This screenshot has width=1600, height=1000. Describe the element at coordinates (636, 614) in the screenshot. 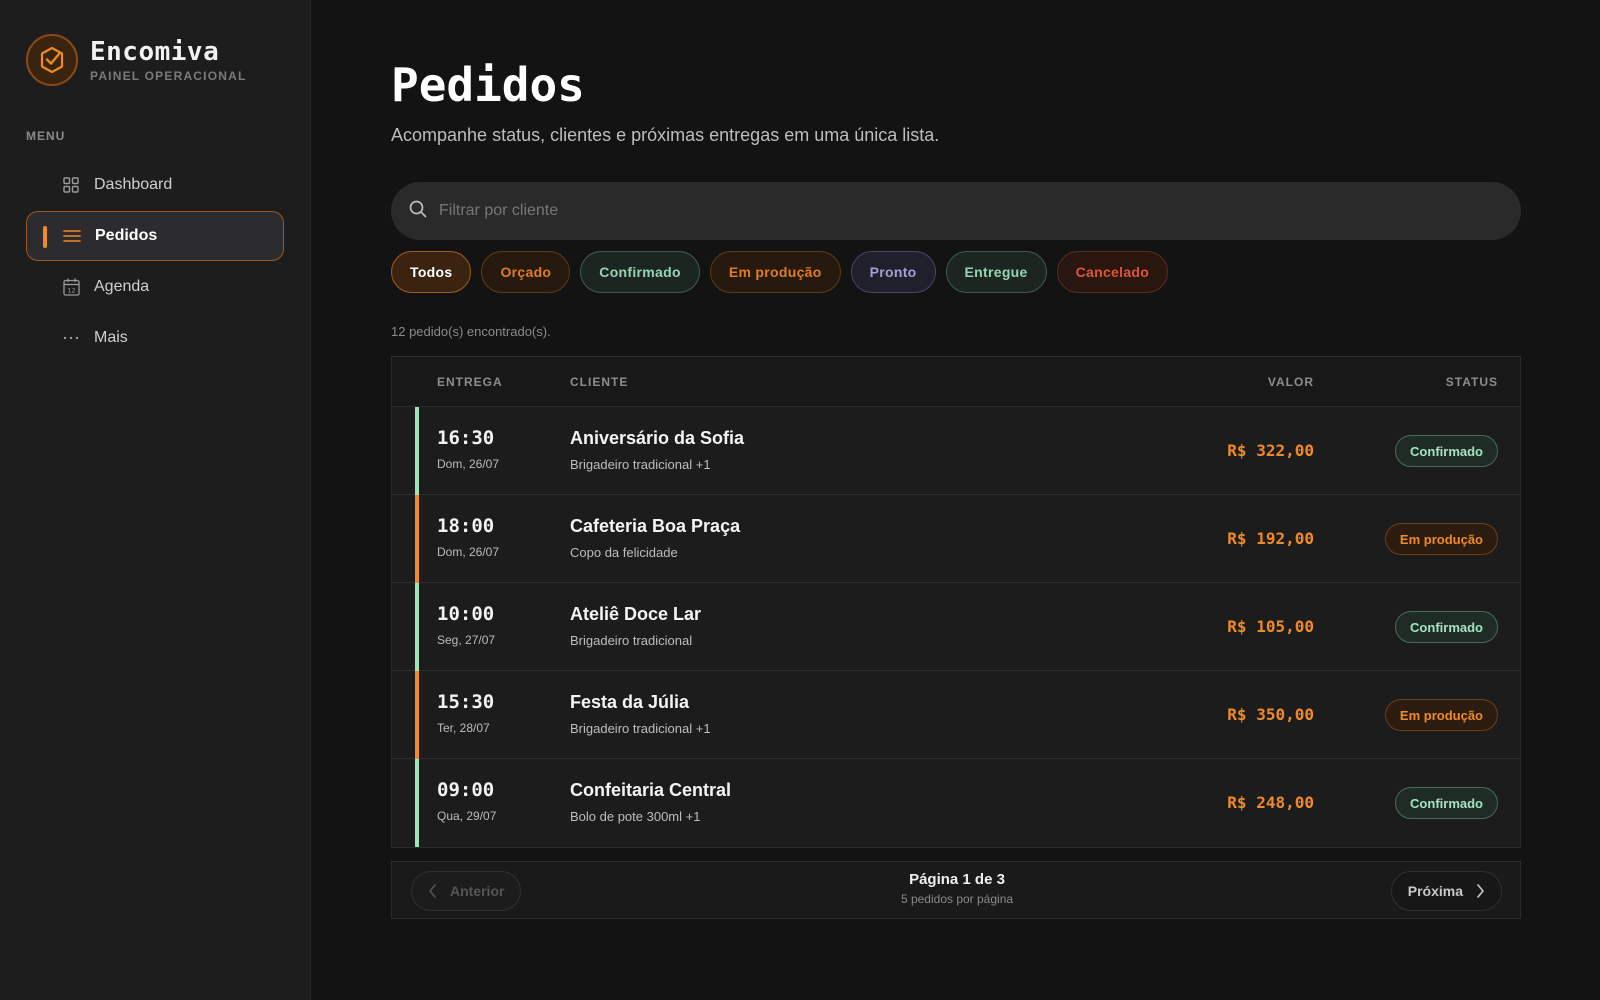

I see `client-name: Ateliê Doce Lar` at that location.